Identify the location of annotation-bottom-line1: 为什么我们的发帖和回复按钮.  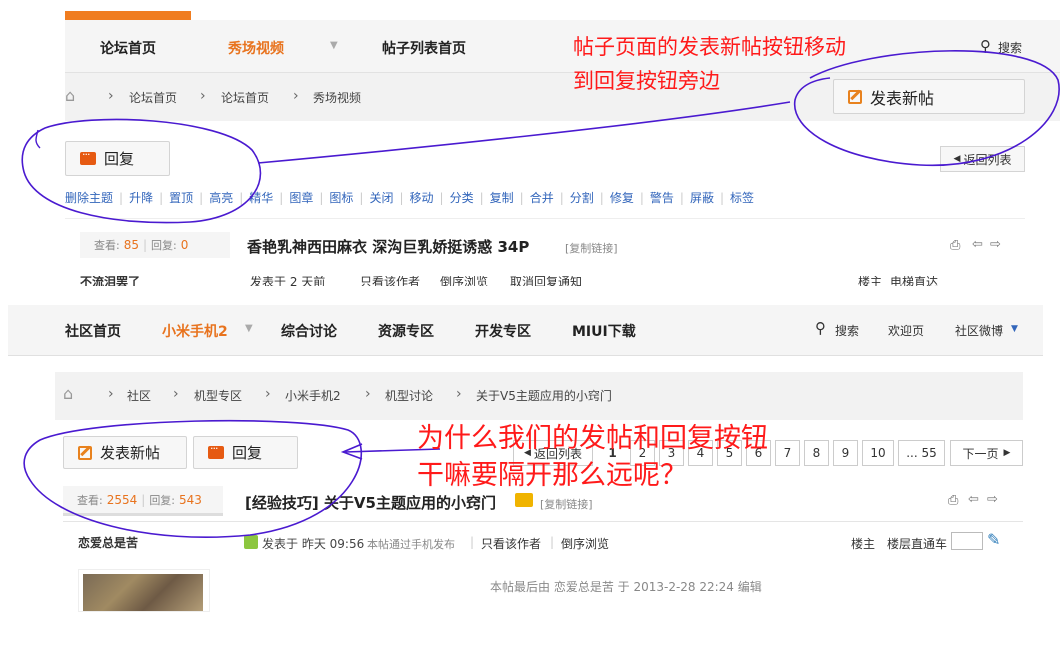
(592, 438).